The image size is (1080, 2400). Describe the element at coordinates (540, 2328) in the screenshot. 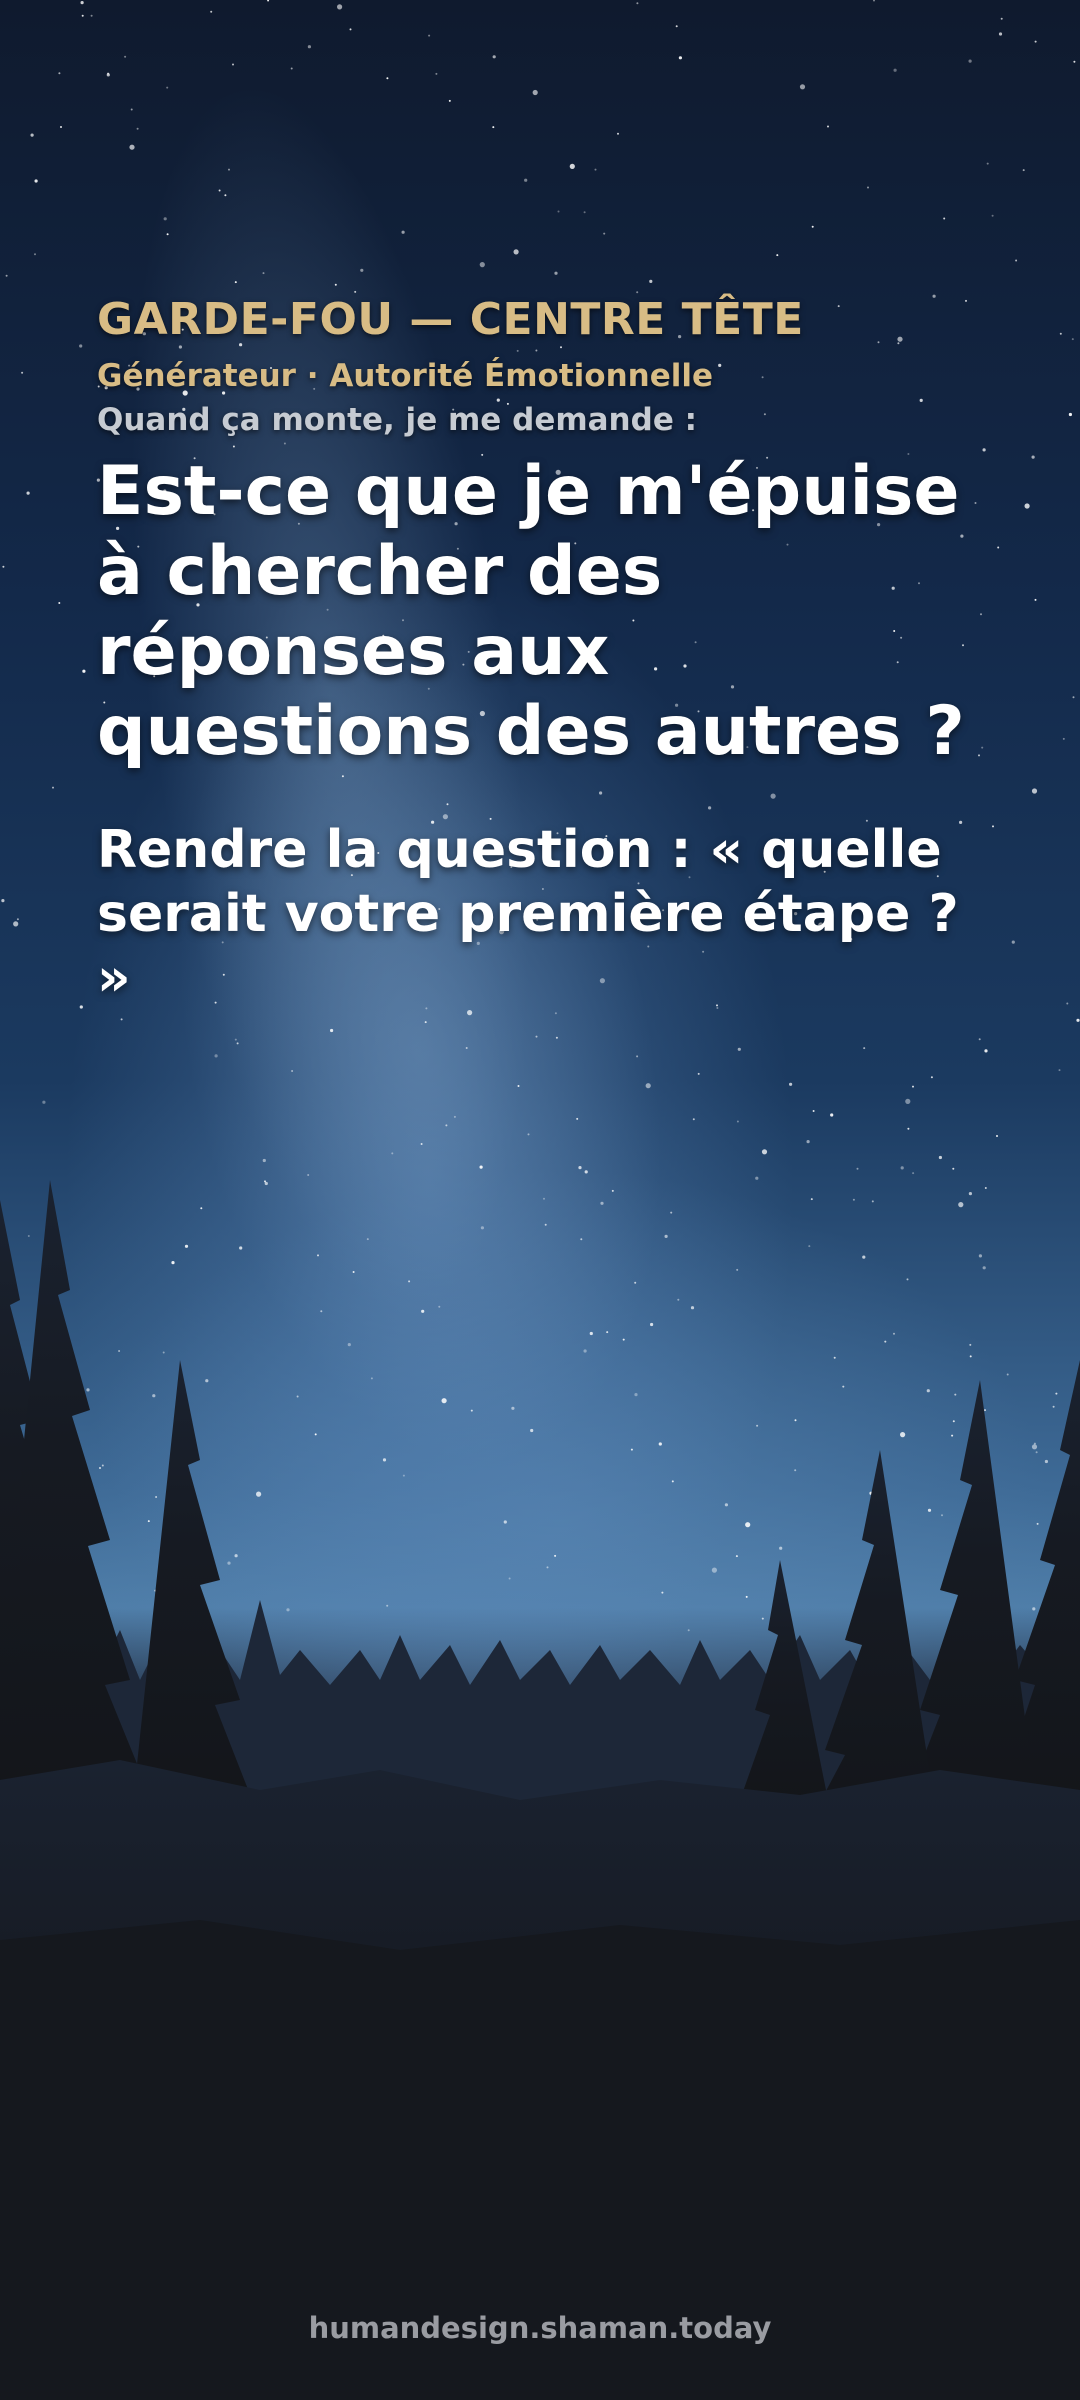

I see `site-footer: humandesign.shaman.today` at that location.